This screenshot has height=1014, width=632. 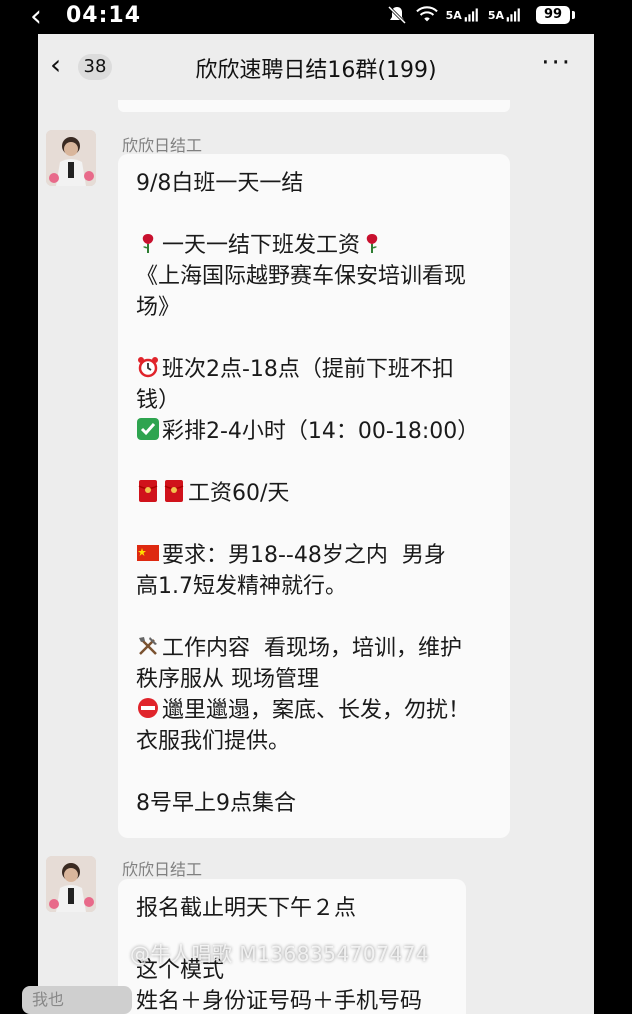 What do you see at coordinates (148, 429) in the screenshot?
I see `check-mark-icon` at bounding box center [148, 429].